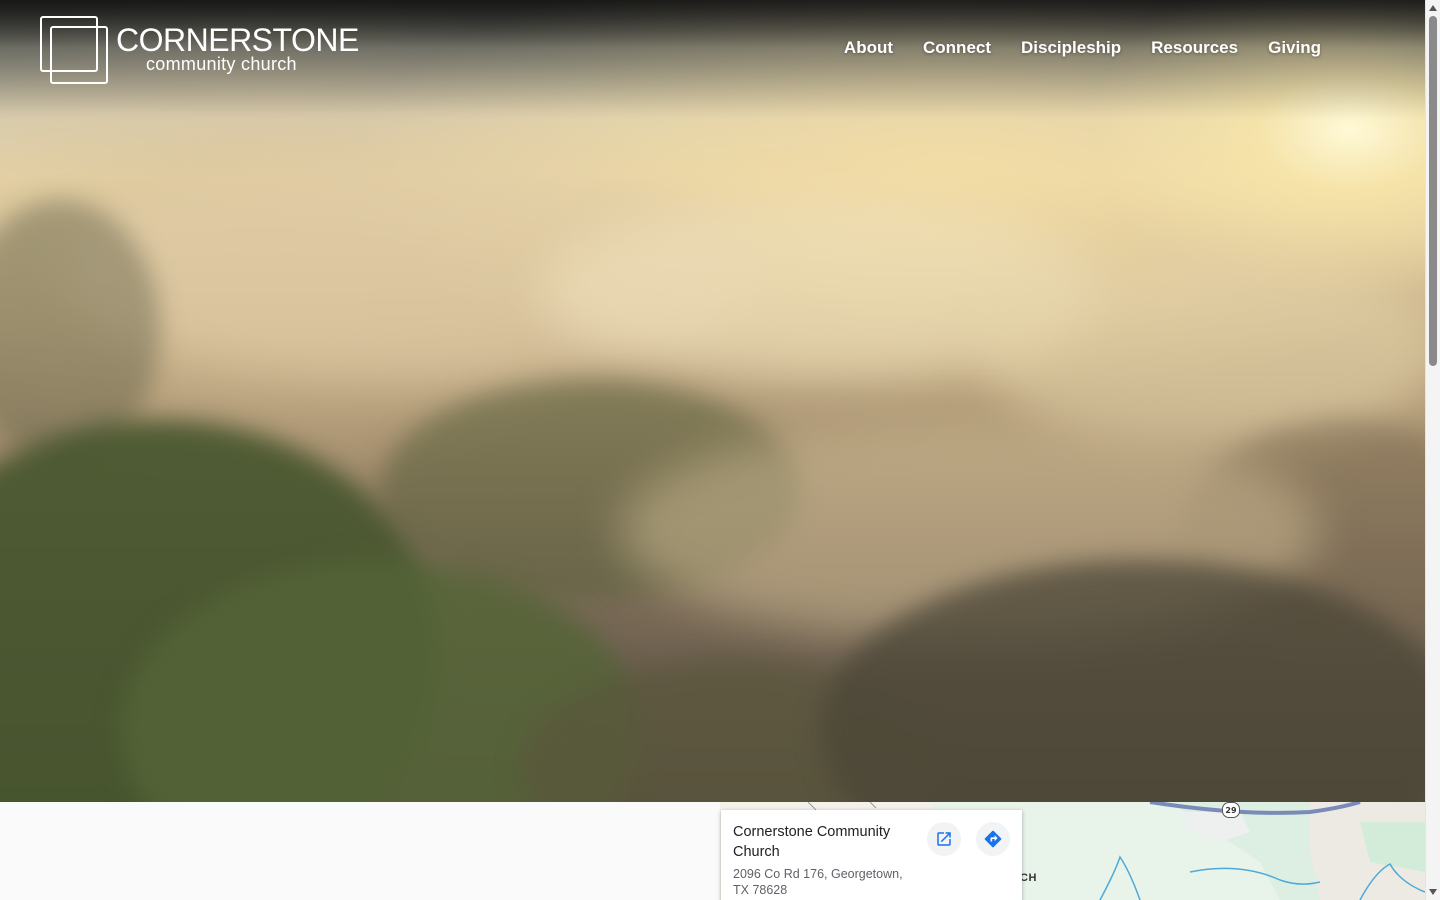 This screenshot has width=1440, height=900. I want to click on scroll-down-arrow-icon, so click(1433, 892).